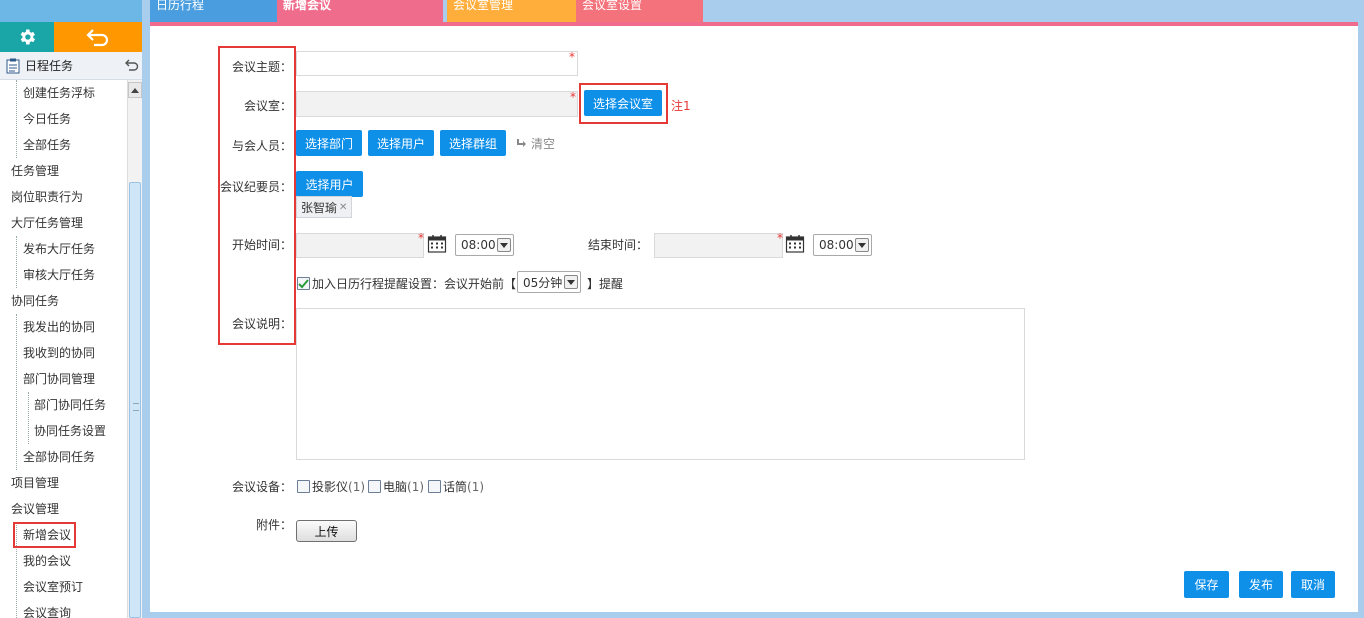 This screenshot has width=1364, height=618. I want to click on recorder-label: 会议纪要员：, so click(255, 187).